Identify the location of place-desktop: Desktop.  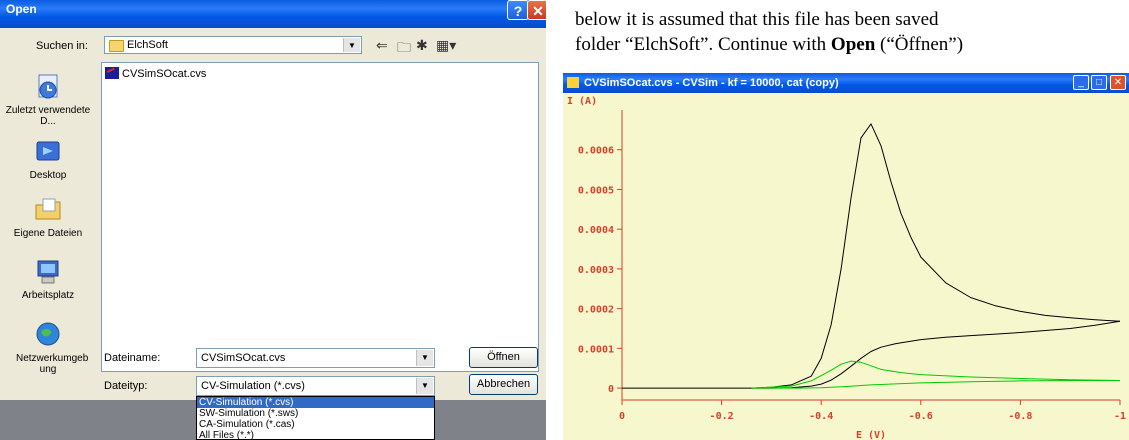
(48, 159).